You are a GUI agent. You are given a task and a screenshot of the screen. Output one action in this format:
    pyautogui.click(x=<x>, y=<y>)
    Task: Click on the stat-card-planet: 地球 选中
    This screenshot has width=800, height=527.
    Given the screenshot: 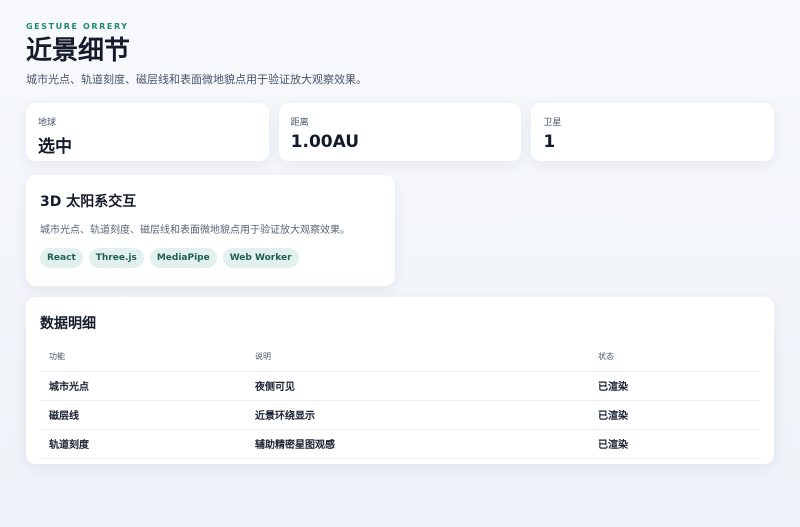 What is the action you would take?
    pyautogui.click(x=147, y=132)
    